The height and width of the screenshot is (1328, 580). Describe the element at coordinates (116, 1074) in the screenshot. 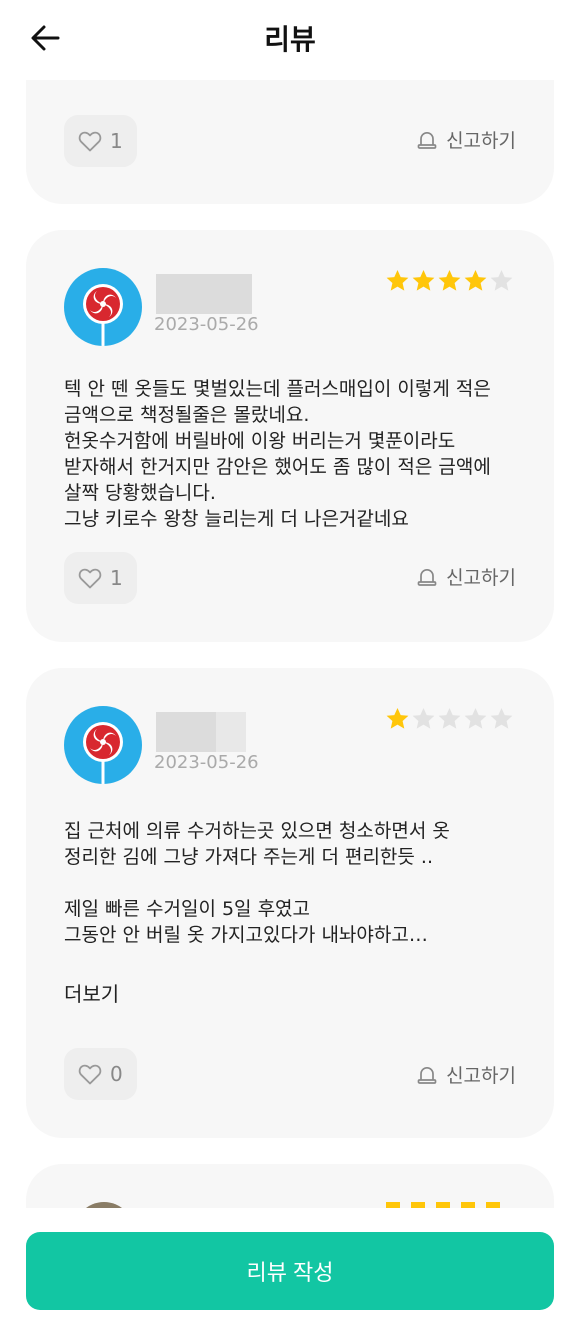

I see `like-count: 0` at that location.